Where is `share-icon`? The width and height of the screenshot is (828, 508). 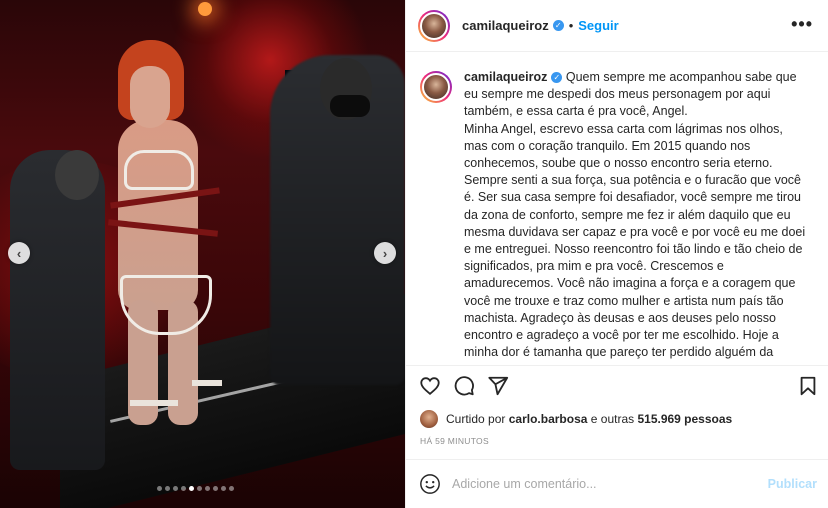 share-icon is located at coordinates (498, 386).